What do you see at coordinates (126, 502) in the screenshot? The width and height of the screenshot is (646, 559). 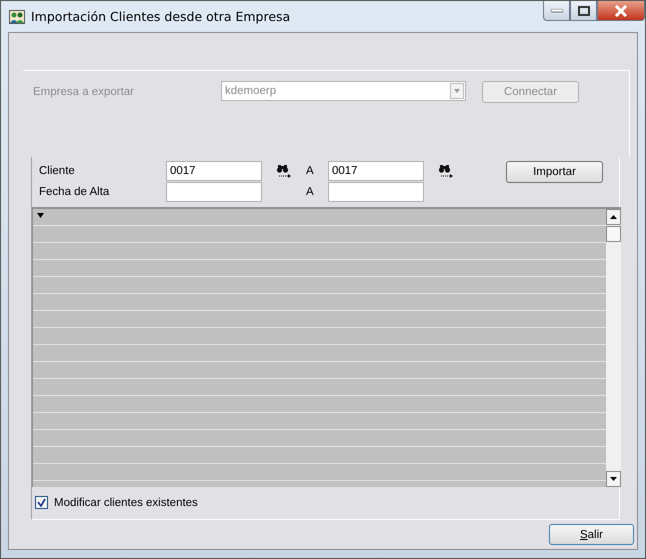 I see `checkbox-label: Modificar clientes existentes` at bounding box center [126, 502].